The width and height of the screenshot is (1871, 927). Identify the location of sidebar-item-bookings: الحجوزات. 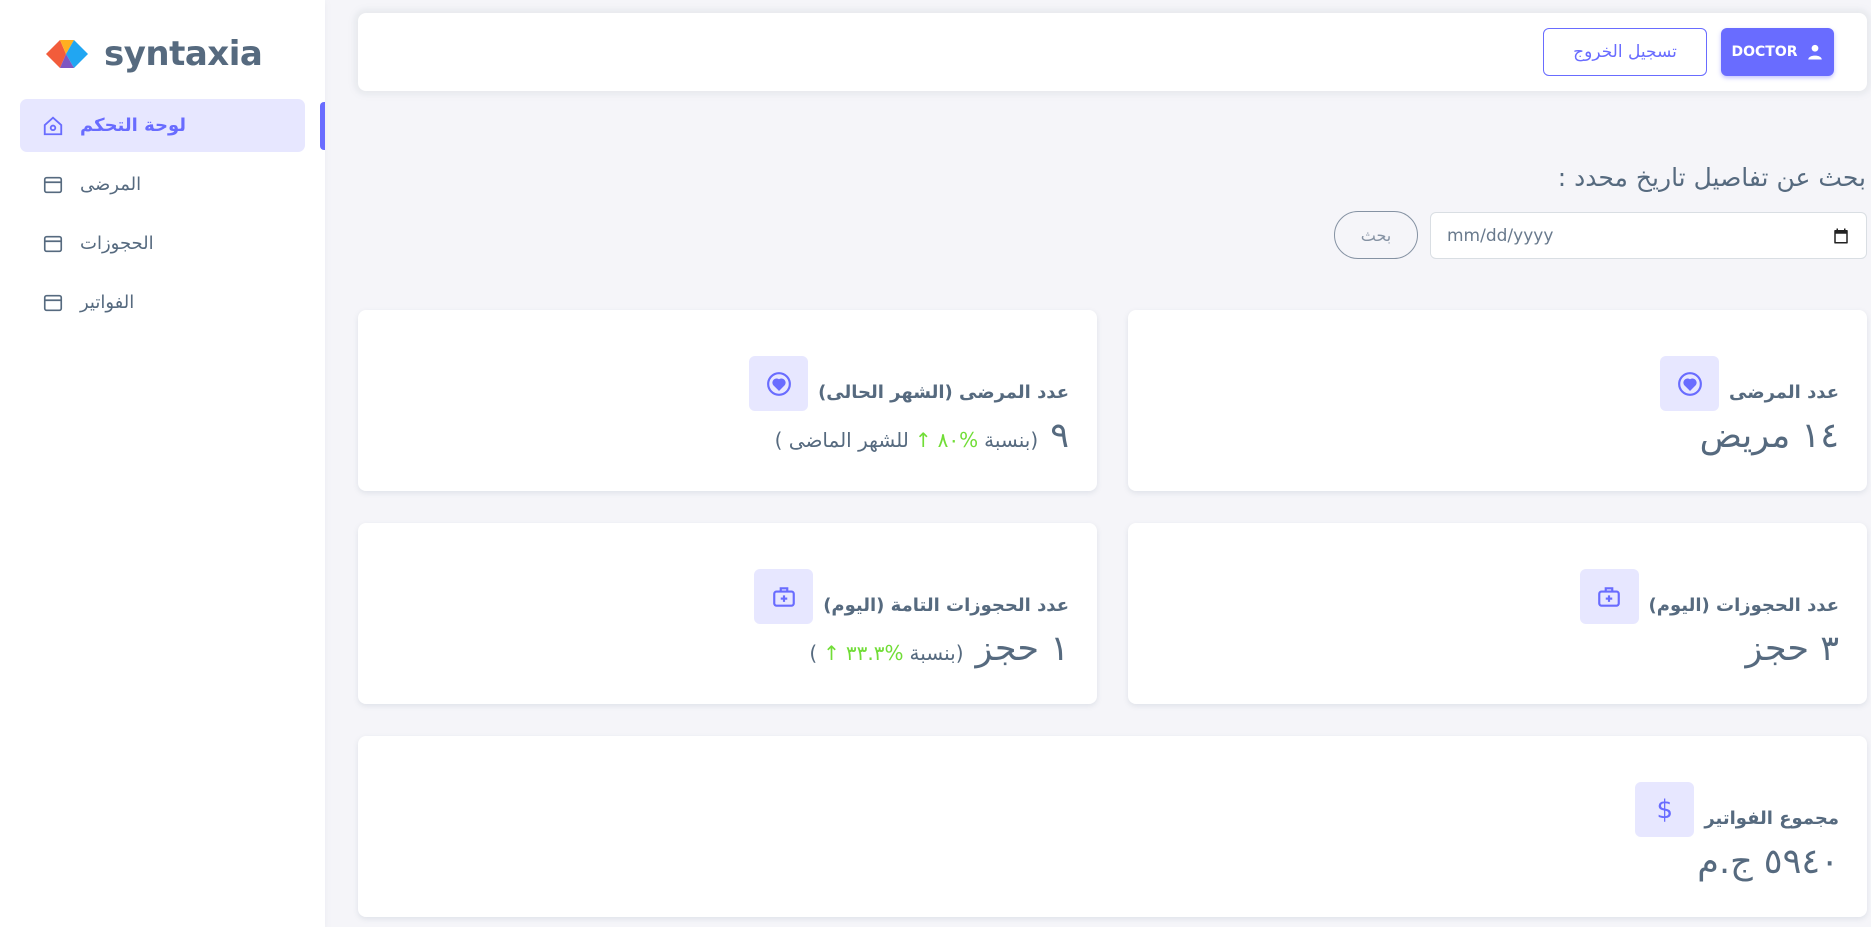
(162, 243).